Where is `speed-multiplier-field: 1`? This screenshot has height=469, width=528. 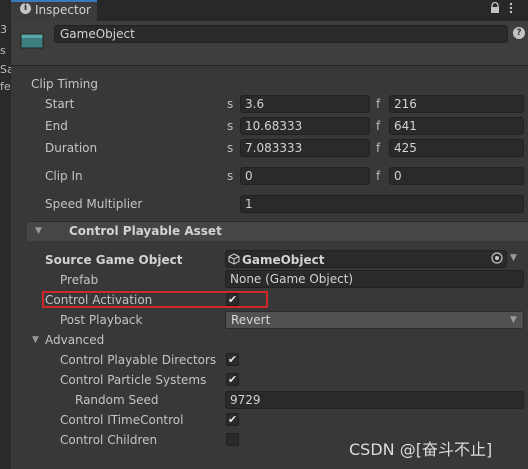
speed-multiplier-field: 1 is located at coordinates (382, 204).